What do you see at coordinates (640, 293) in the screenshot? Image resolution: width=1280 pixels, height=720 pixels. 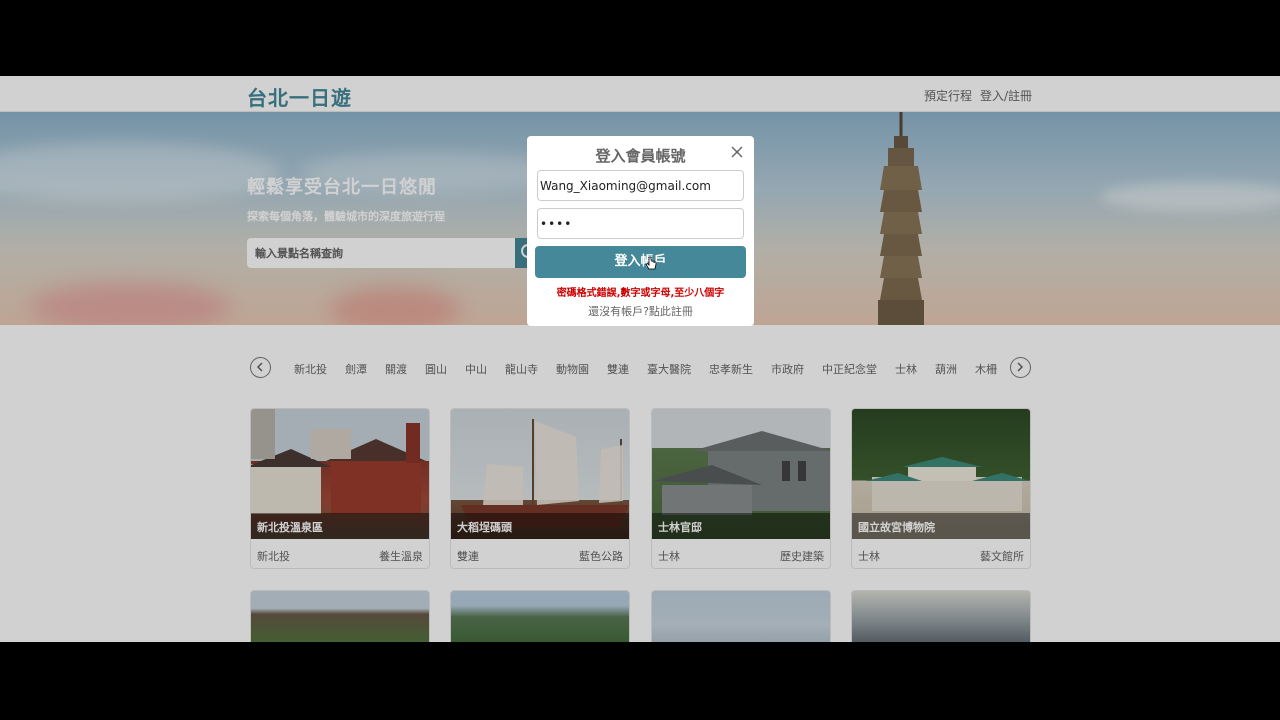 I see `error-message: 密碼格式錯誤,數字或字母,至少八個字` at bounding box center [640, 293].